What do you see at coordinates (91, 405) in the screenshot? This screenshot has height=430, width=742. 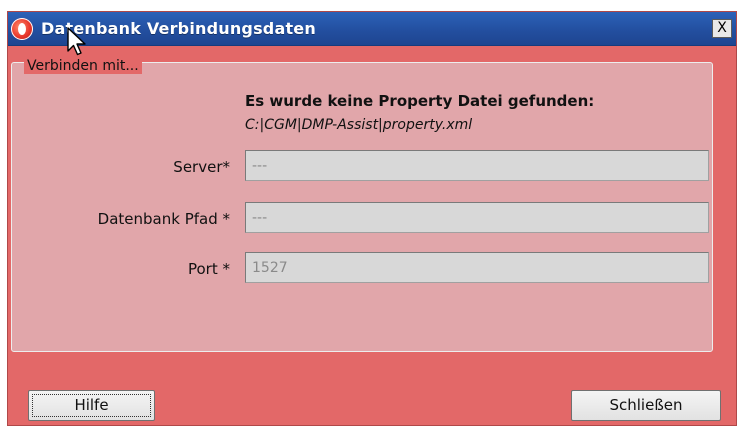 I see `help-button: Hilfe` at bounding box center [91, 405].